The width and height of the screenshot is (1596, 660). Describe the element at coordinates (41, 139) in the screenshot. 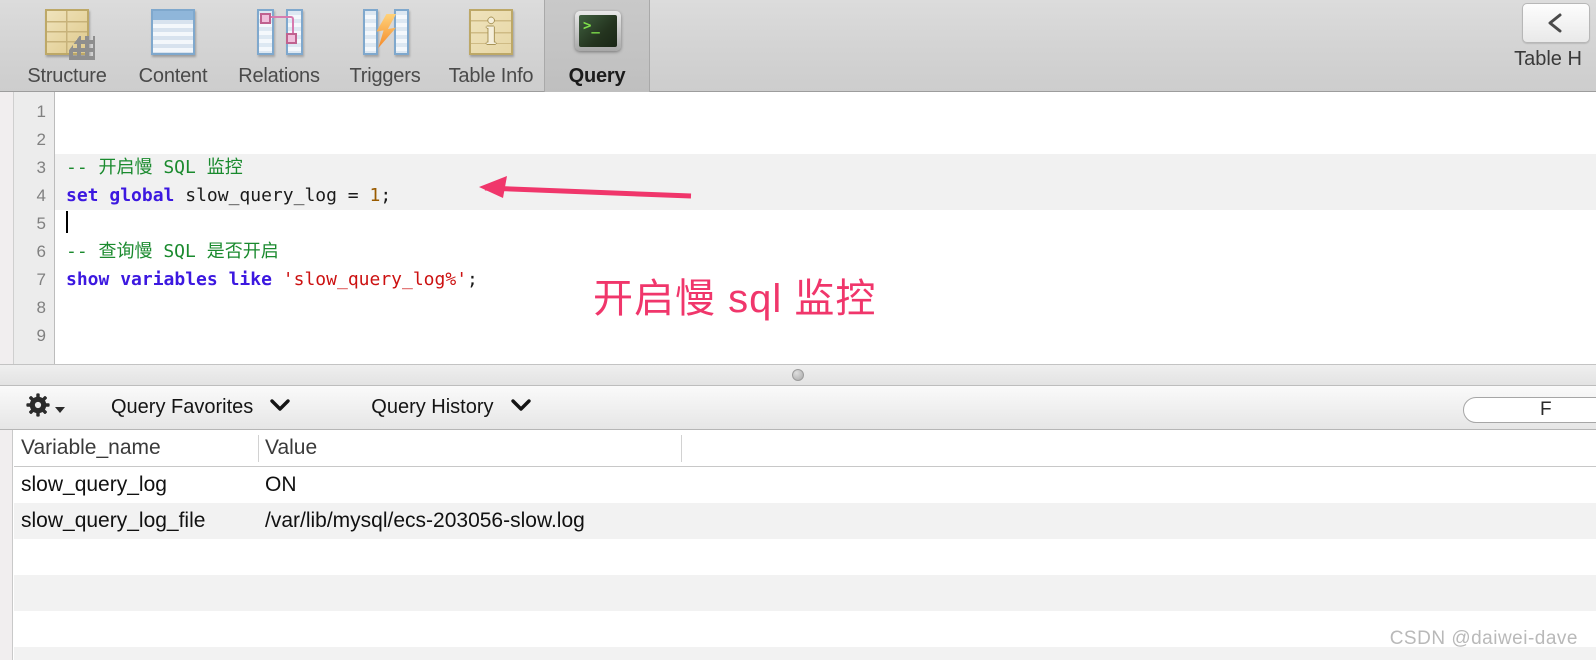

I see `line-number: 2` at that location.